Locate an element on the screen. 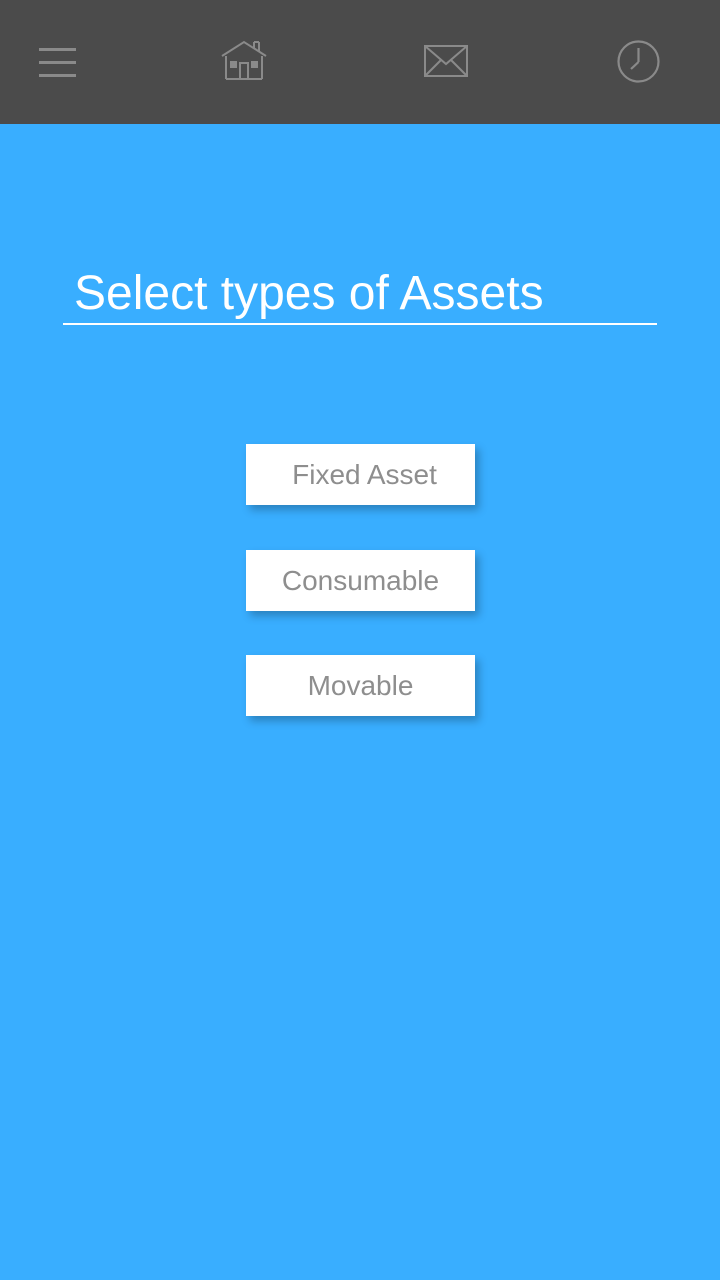 The width and height of the screenshot is (720, 1280). hamburger-menu-icon is located at coordinates (58, 62).